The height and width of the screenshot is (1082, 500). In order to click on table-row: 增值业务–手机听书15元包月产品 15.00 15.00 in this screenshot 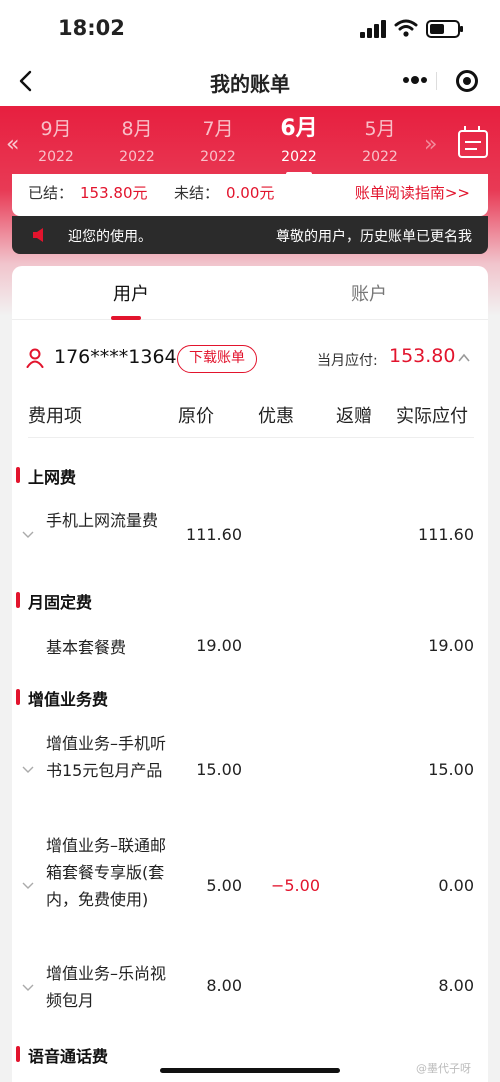, I will do `click(250, 771)`.